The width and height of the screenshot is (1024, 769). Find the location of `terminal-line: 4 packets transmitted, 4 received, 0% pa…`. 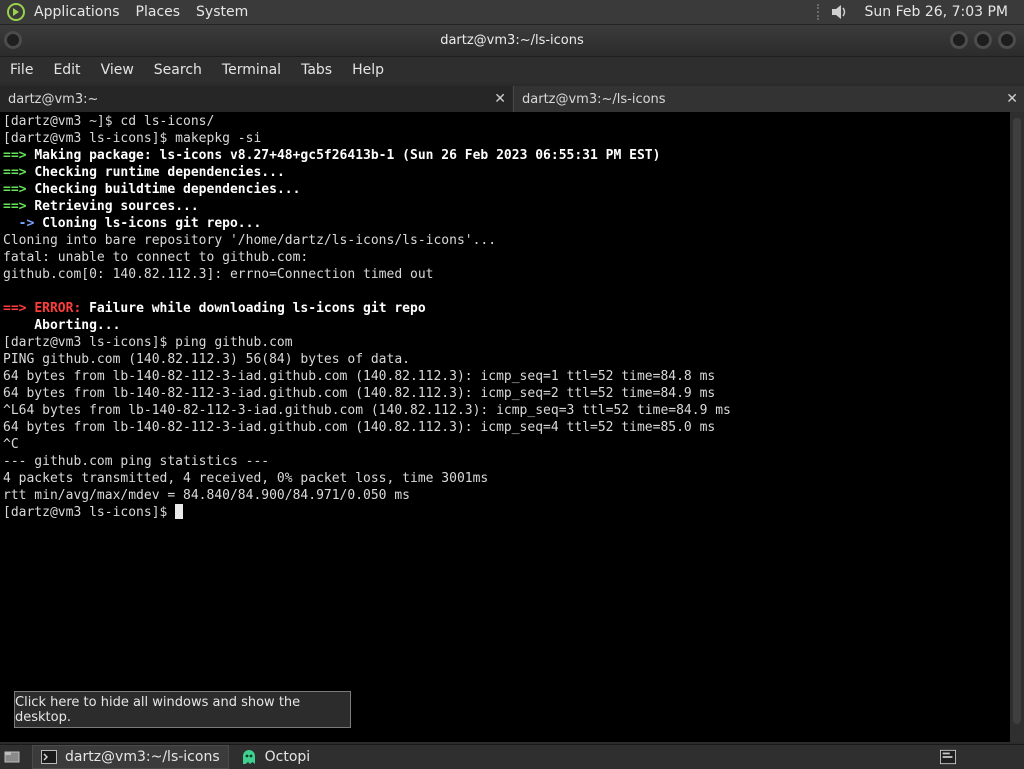

terminal-line: 4 packets transmitted, 4 received, 0% pa… is located at coordinates (246, 478).